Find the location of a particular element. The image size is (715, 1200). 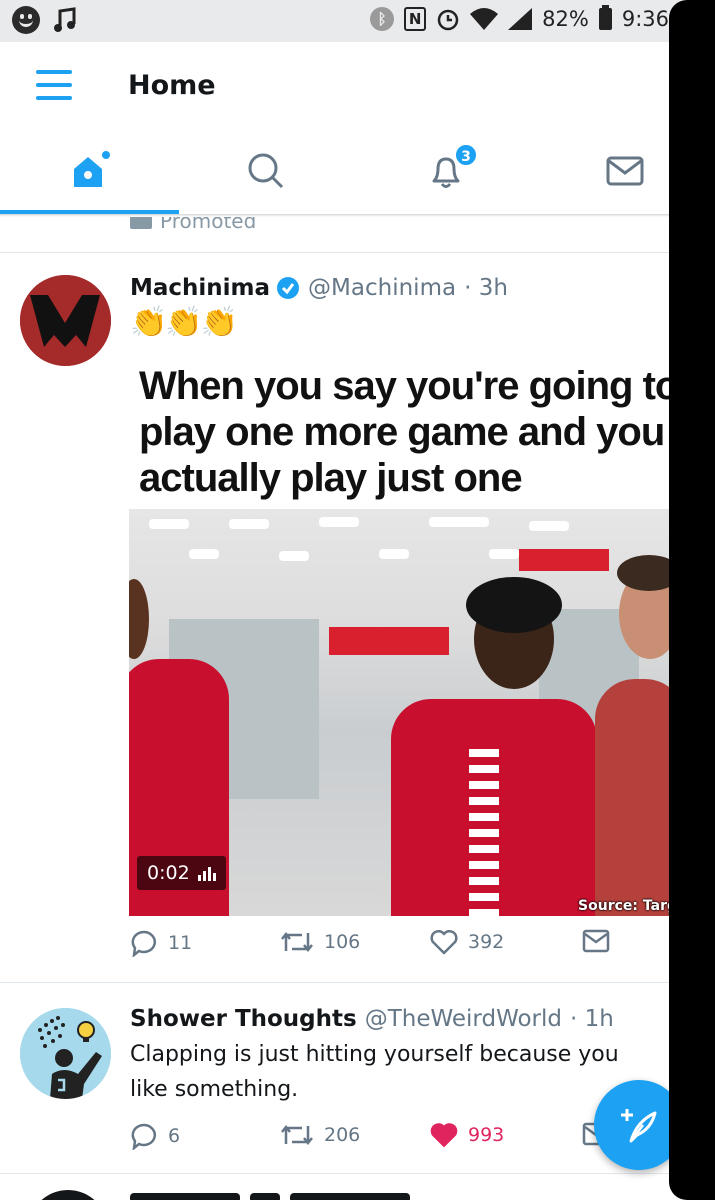

tweet-actions: 11 106 392 is located at coordinates (400, 949).